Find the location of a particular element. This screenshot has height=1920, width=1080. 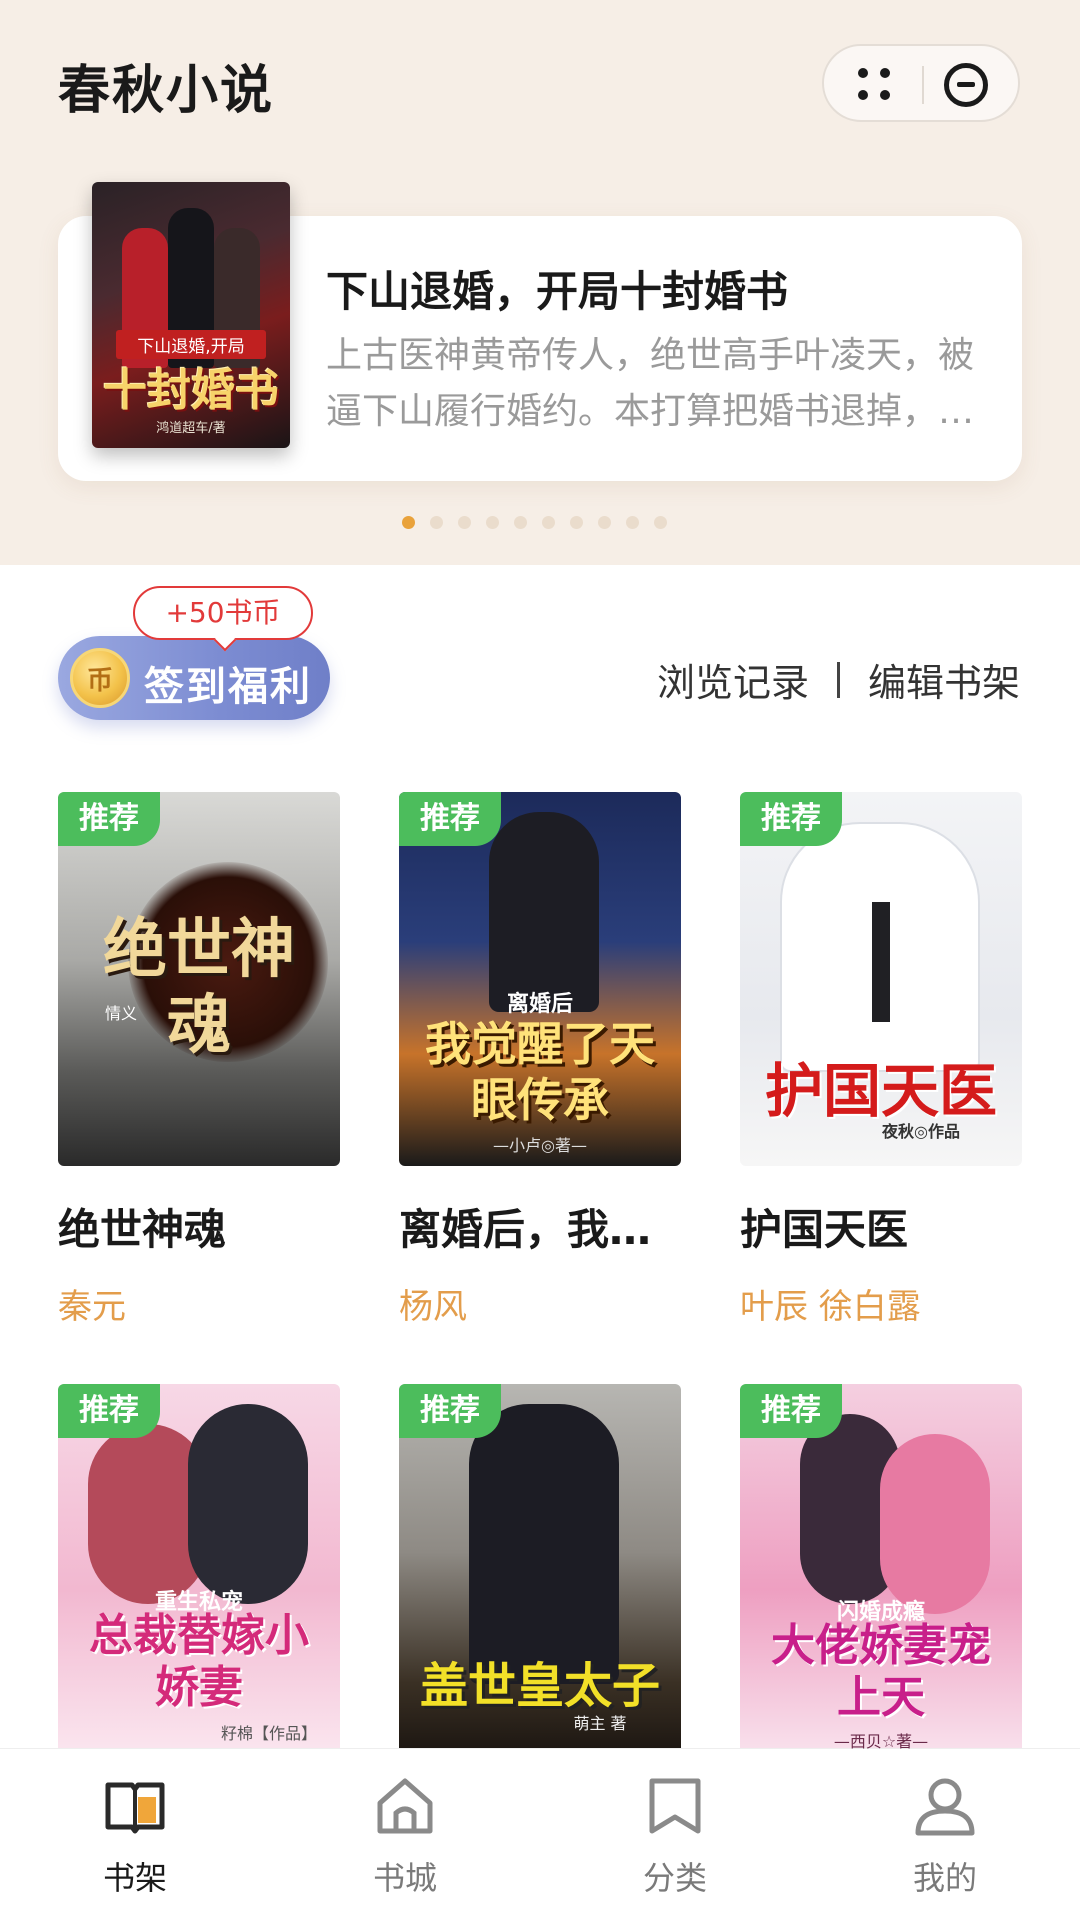

tab-label: 分类 is located at coordinates (674, 1878).